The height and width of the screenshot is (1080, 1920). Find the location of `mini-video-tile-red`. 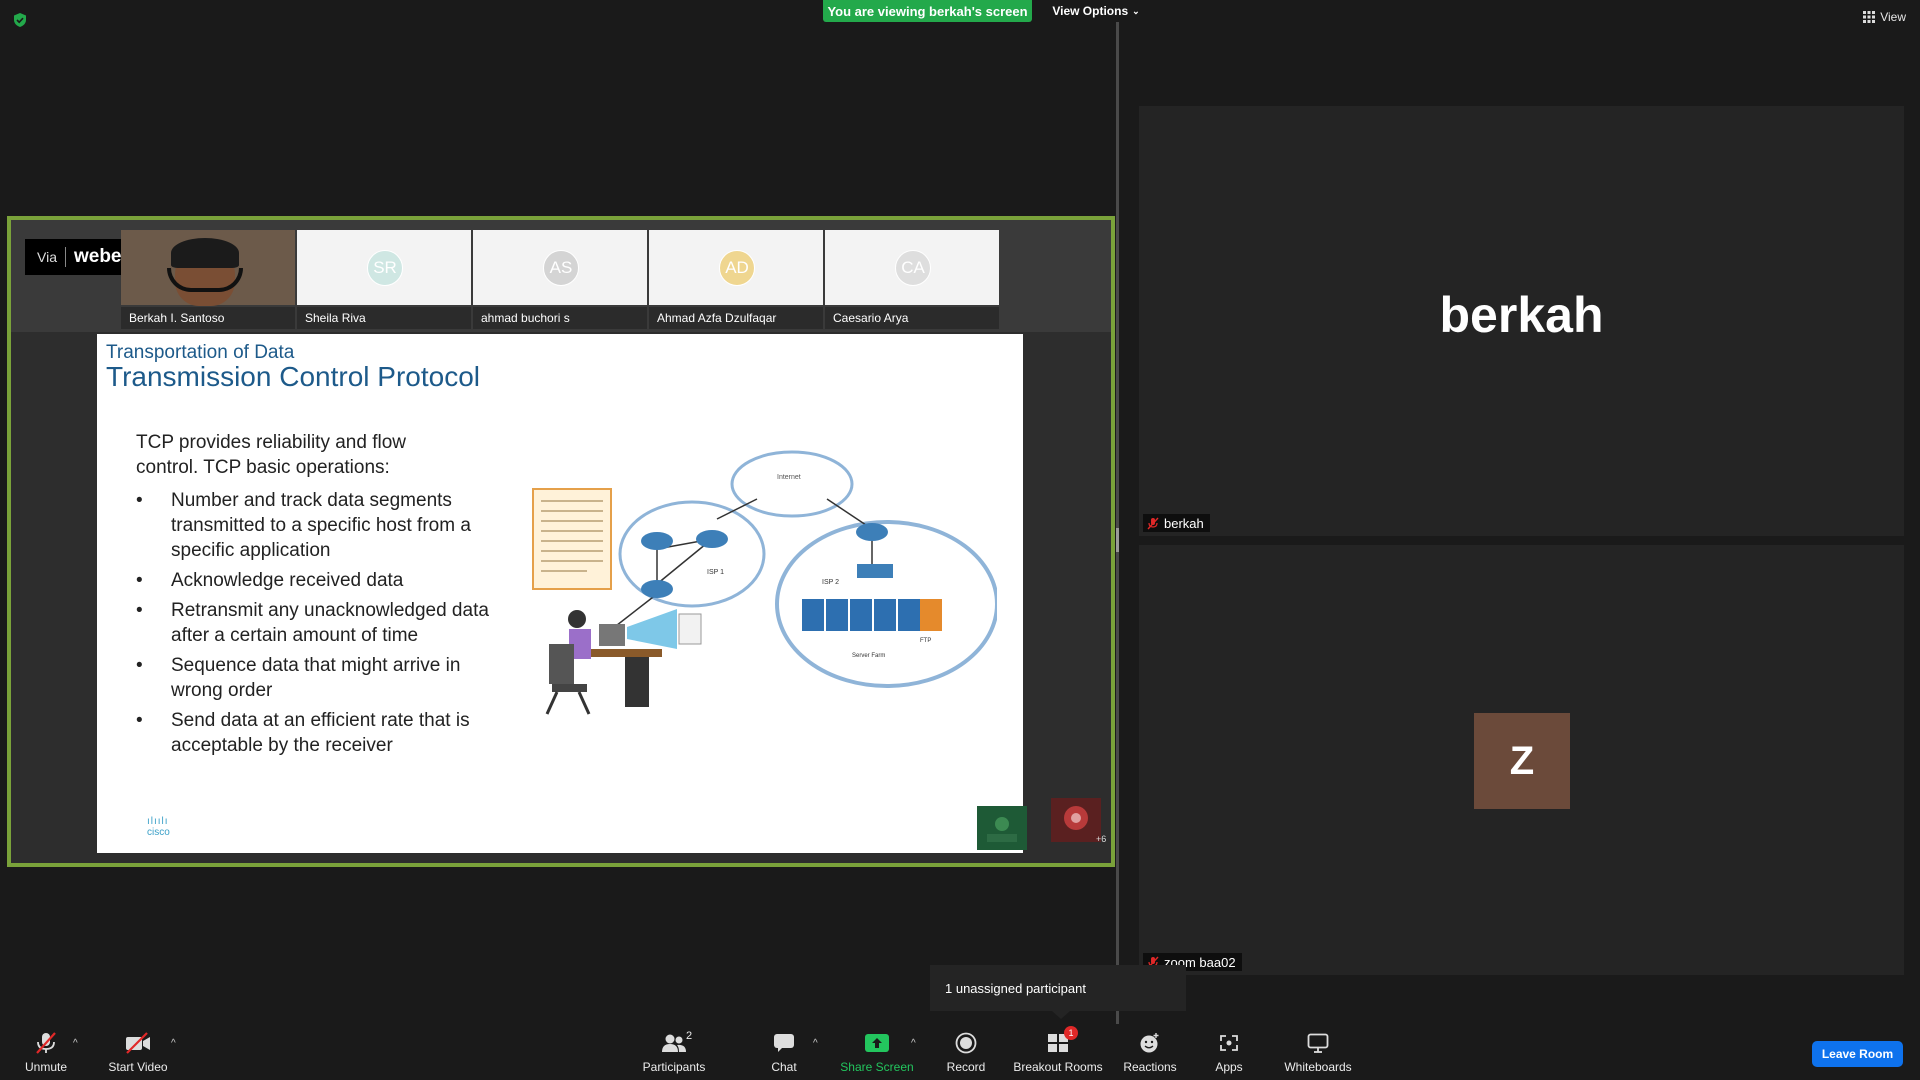

mini-video-tile-red is located at coordinates (1076, 820).